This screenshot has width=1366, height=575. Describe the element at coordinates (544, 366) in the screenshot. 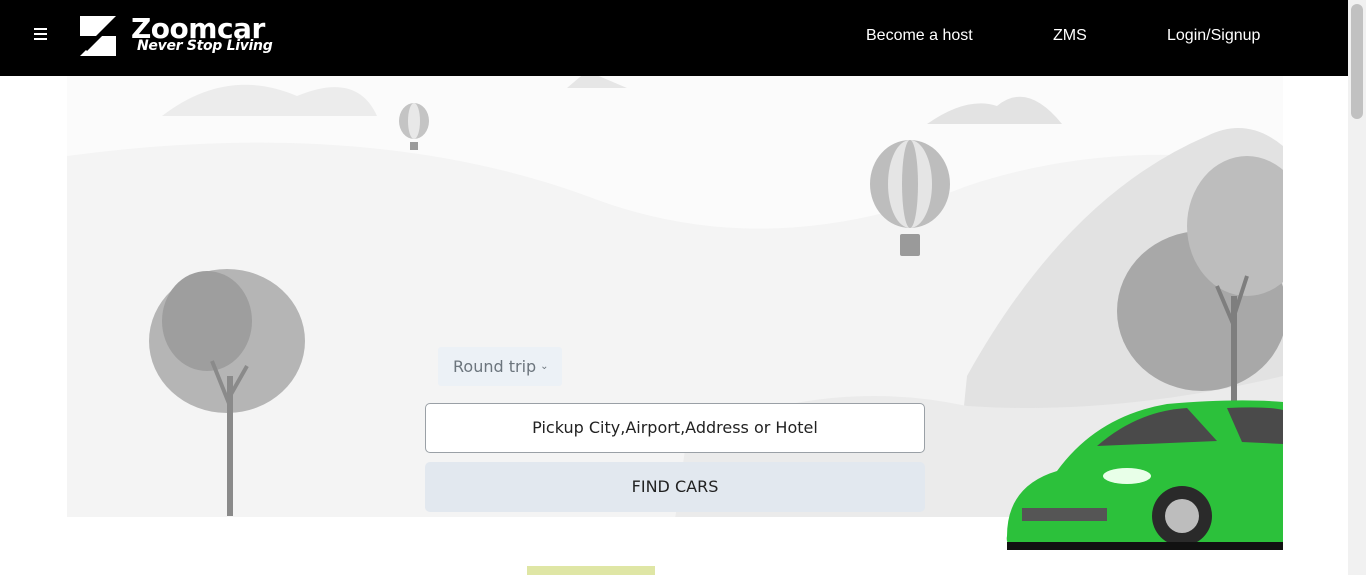

I see `chevron-down-icon: ⌄` at that location.